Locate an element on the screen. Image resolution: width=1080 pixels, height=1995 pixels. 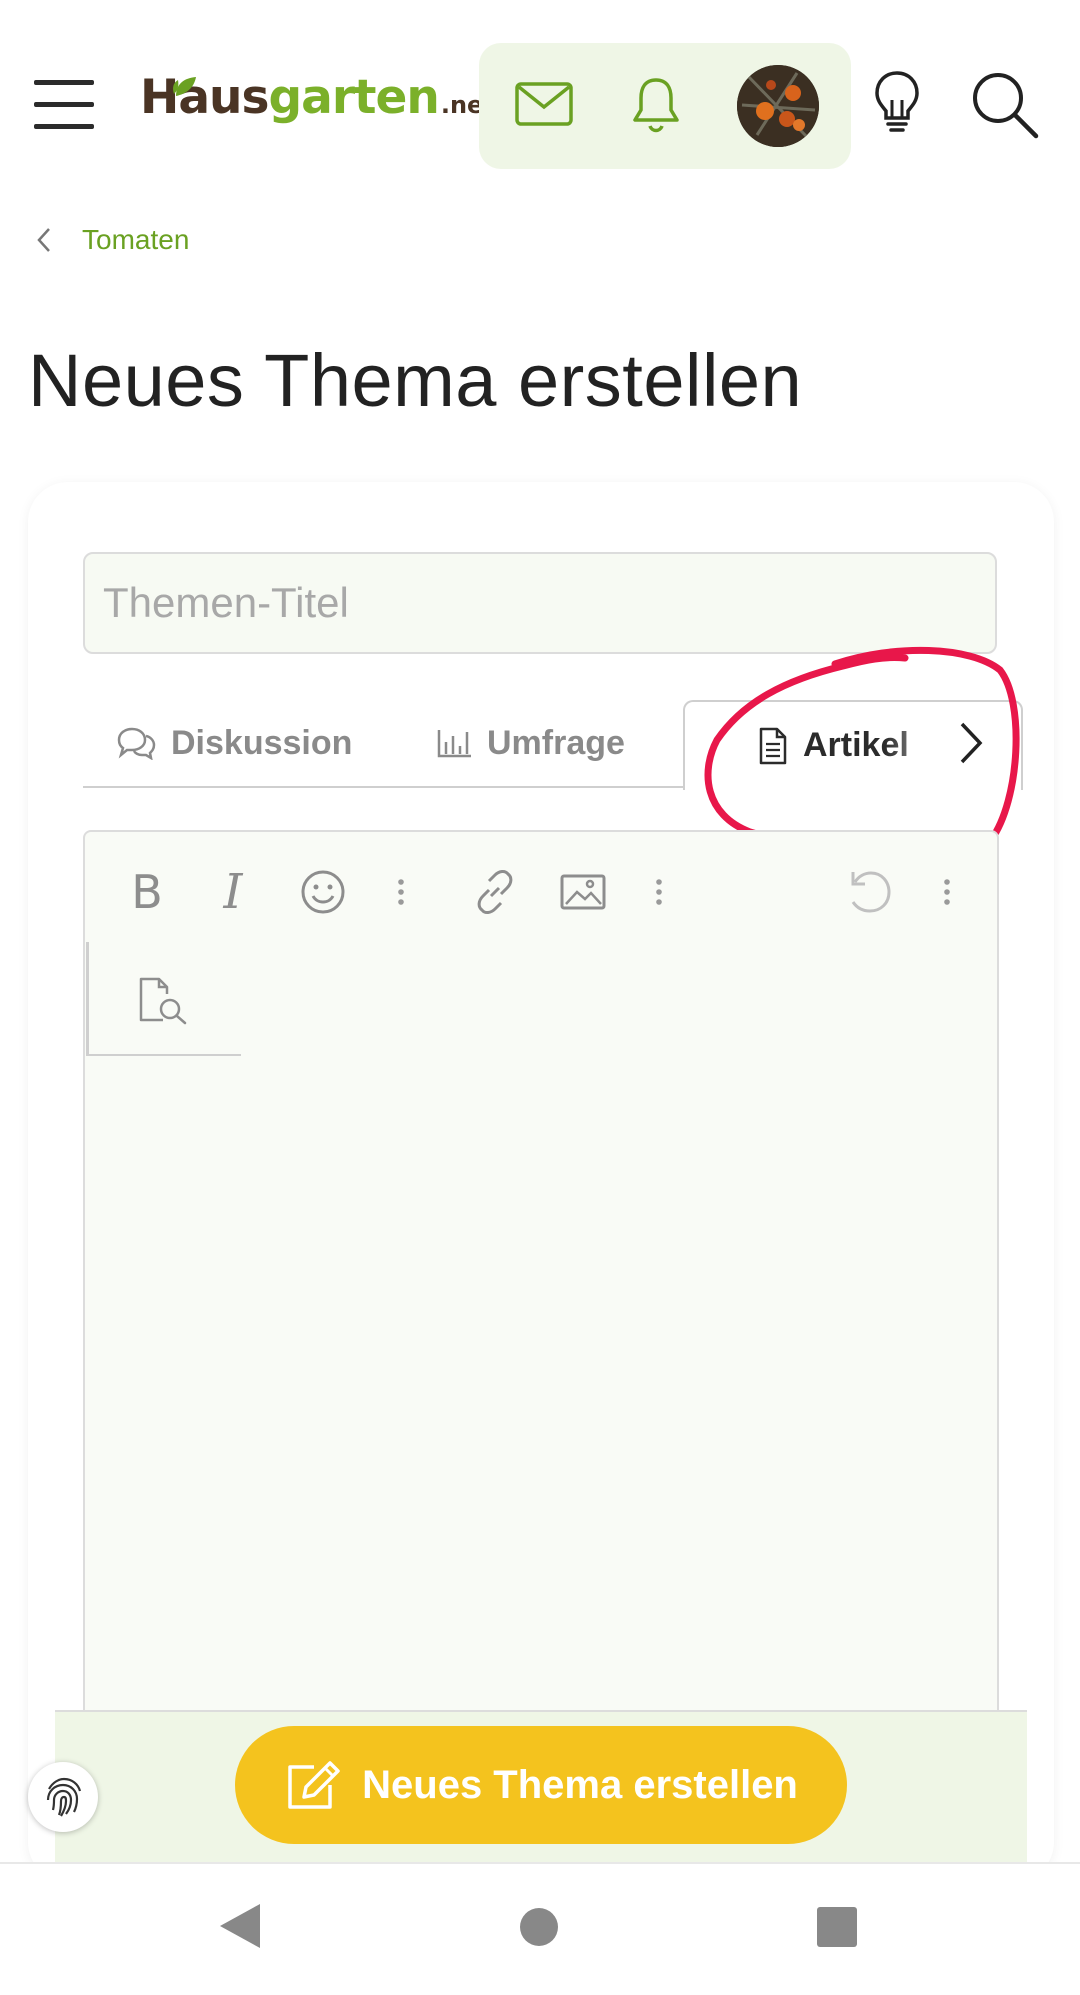
tab-label: Umfrage is located at coordinates (556, 742).